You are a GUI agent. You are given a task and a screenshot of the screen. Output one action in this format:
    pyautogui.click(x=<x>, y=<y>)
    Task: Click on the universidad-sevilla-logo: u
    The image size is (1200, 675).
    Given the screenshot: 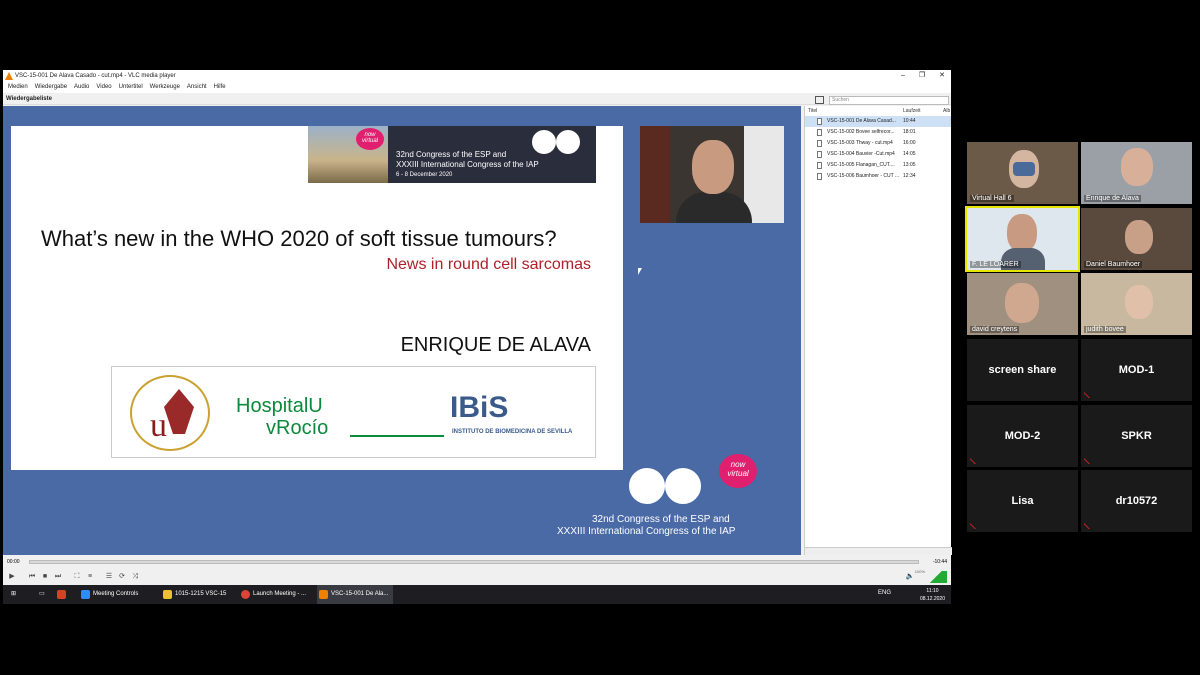 What is the action you would take?
    pyautogui.click(x=170, y=413)
    